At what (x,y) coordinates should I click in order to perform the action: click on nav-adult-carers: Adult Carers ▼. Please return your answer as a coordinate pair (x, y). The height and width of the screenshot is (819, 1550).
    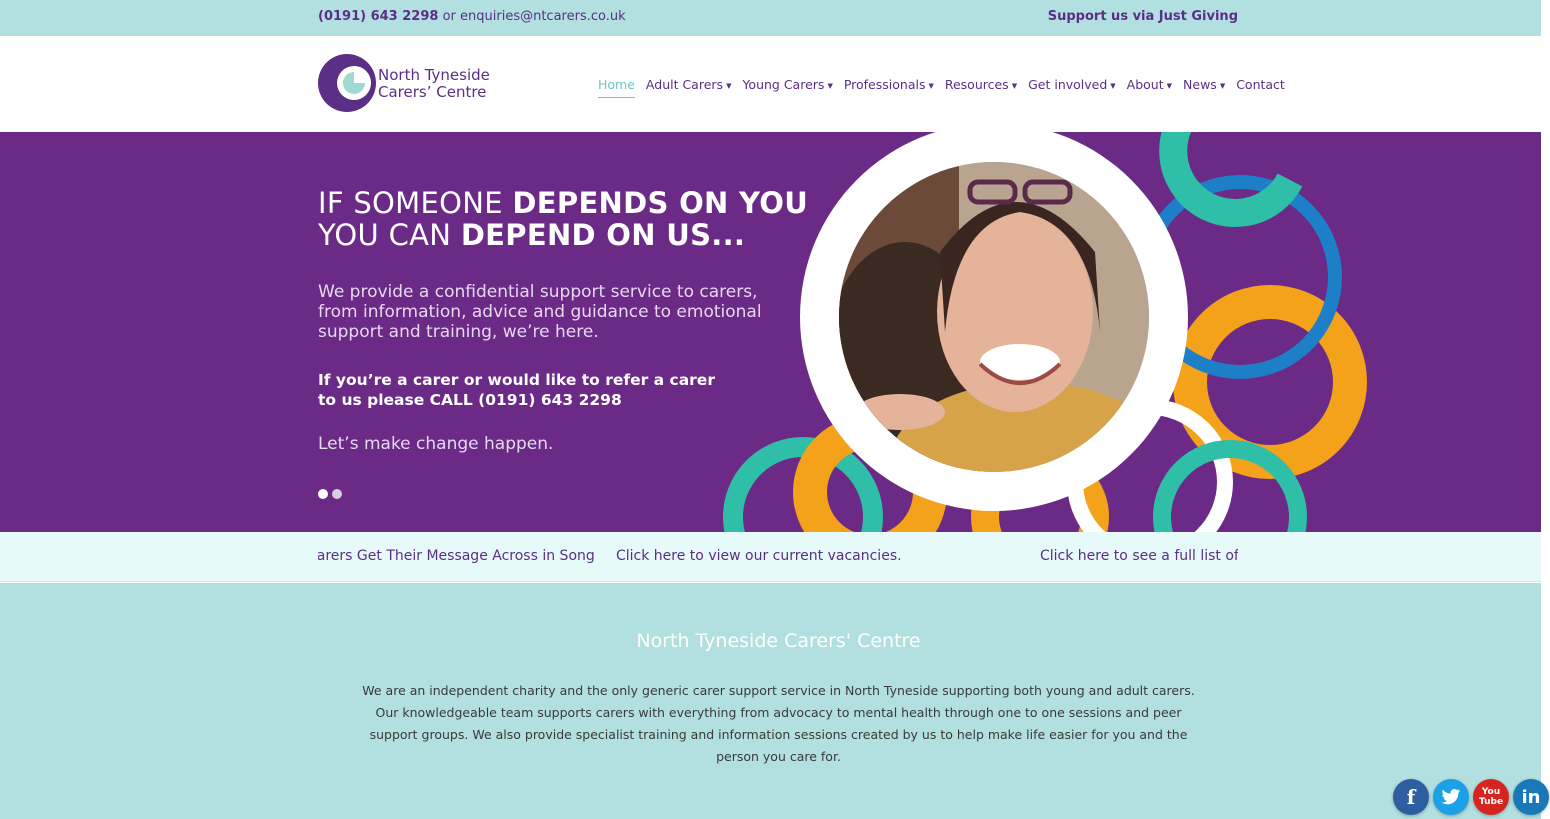
    Looking at the image, I should click on (689, 84).